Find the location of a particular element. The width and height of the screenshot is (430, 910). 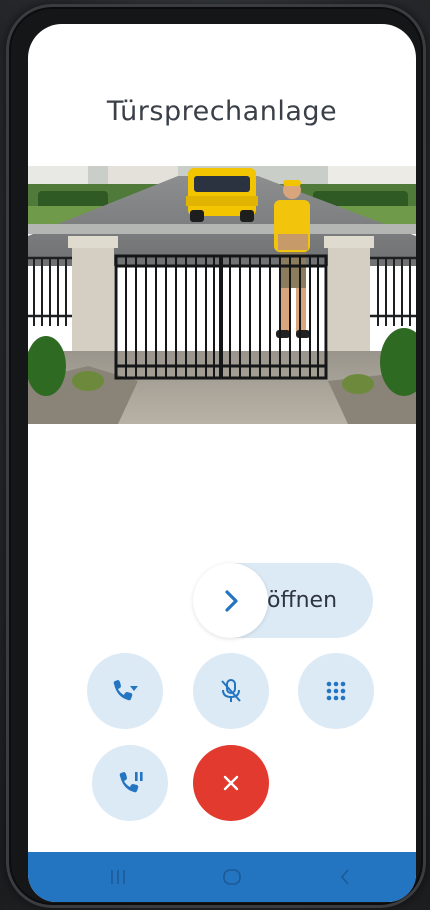

dialpad-icon is located at coordinates (336, 691).